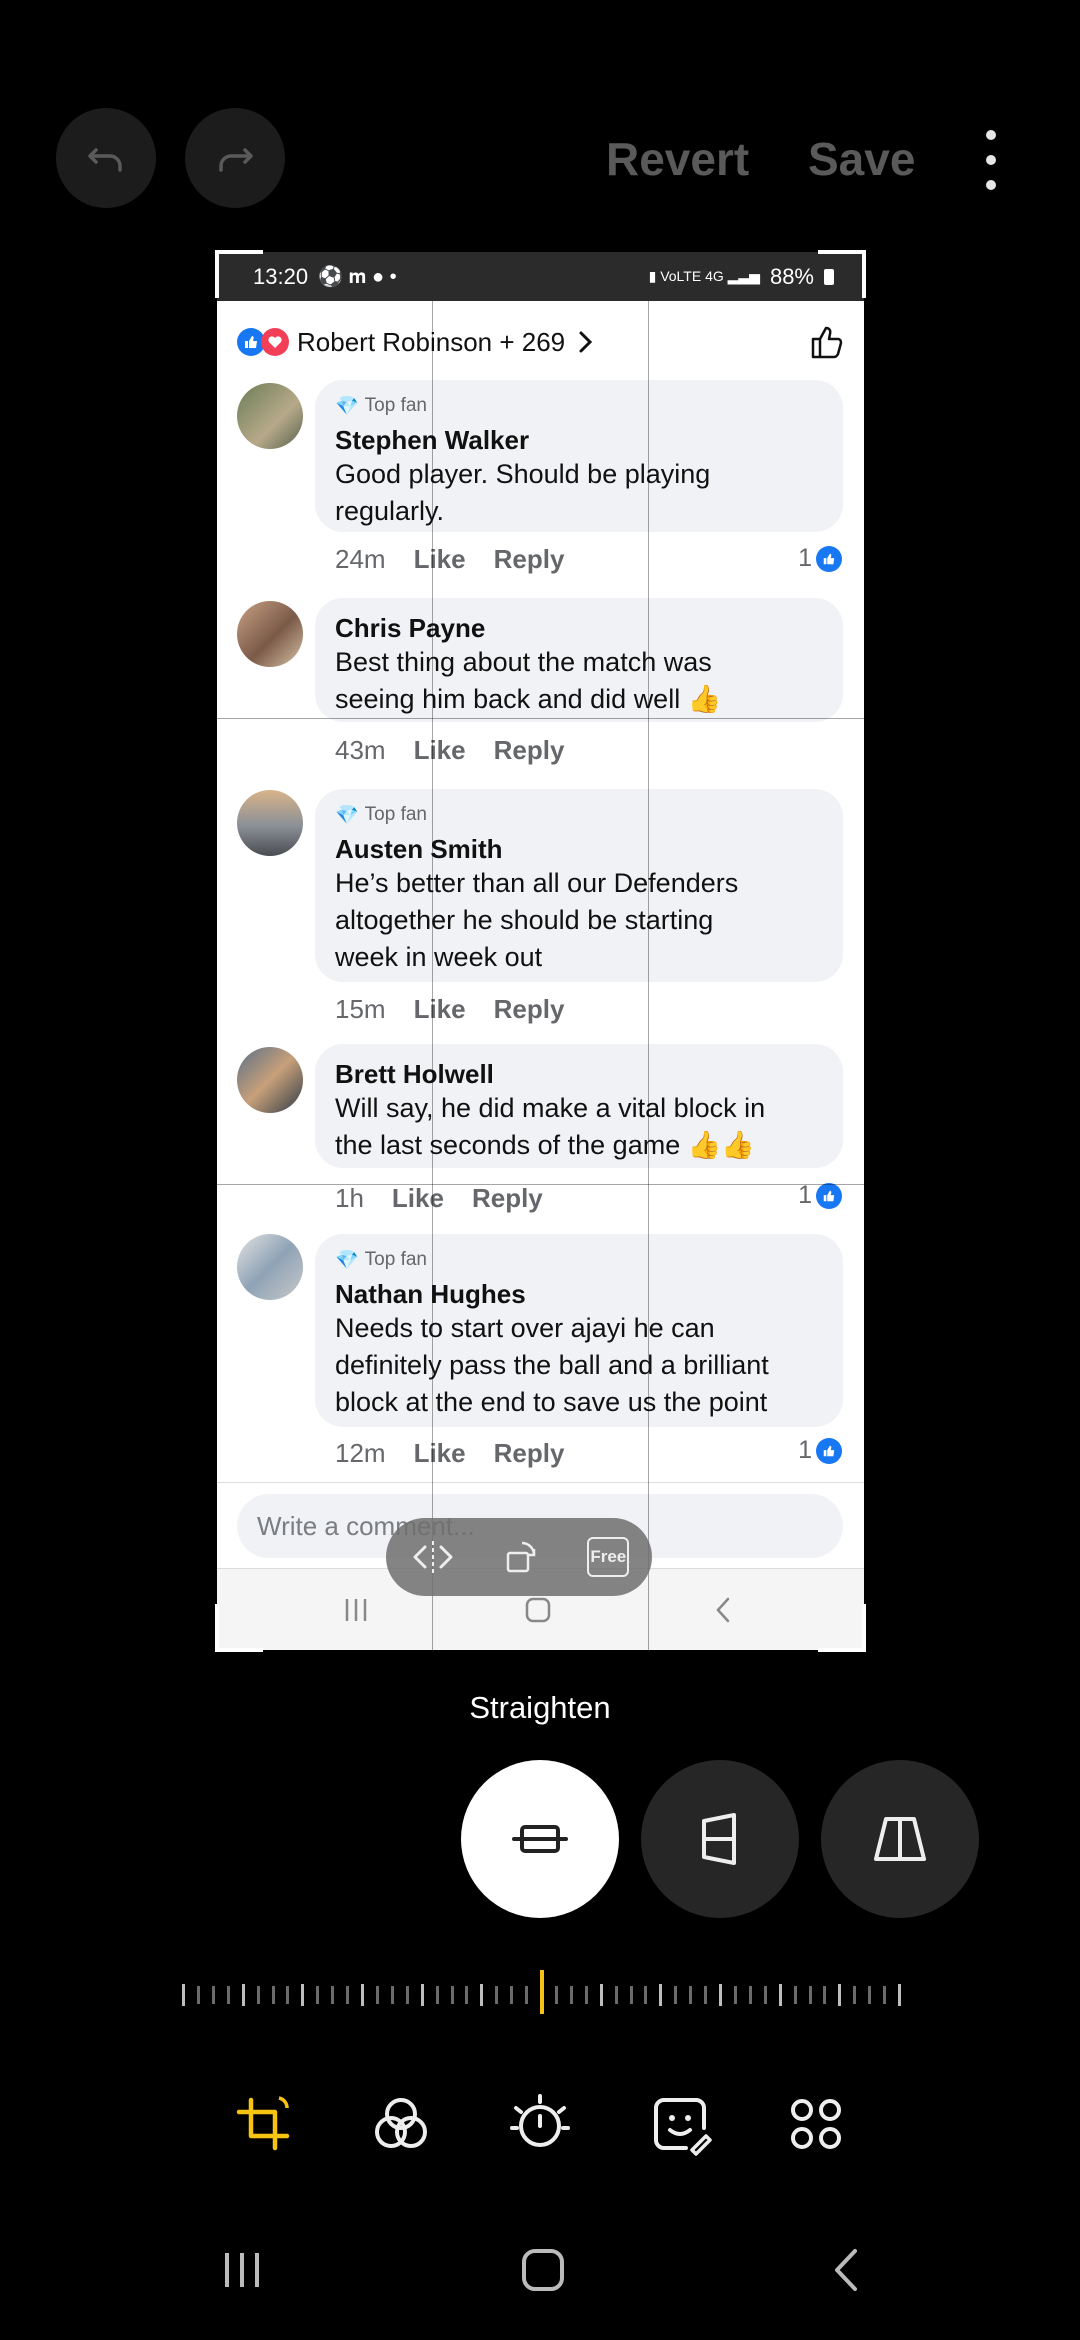 The width and height of the screenshot is (1080, 2340). Describe the element at coordinates (525, 1328) in the screenshot. I see `comment-text-line: Needs to start over ajayi he can` at that location.